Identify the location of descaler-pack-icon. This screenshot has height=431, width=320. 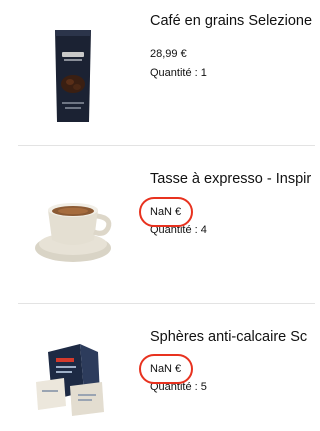
(73, 376).